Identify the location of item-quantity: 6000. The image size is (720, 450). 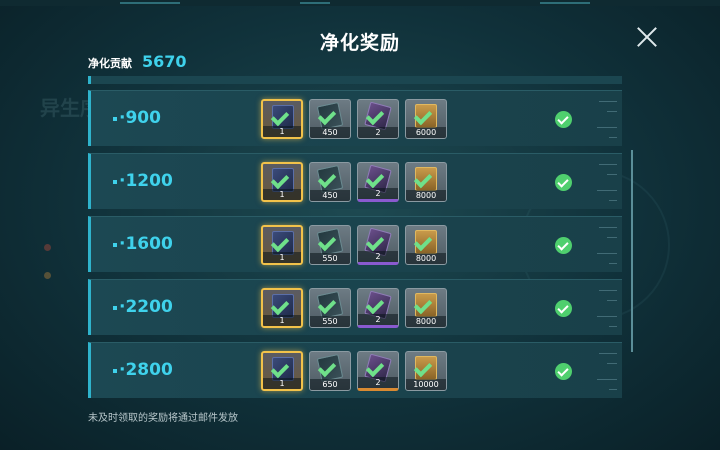
(426, 132).